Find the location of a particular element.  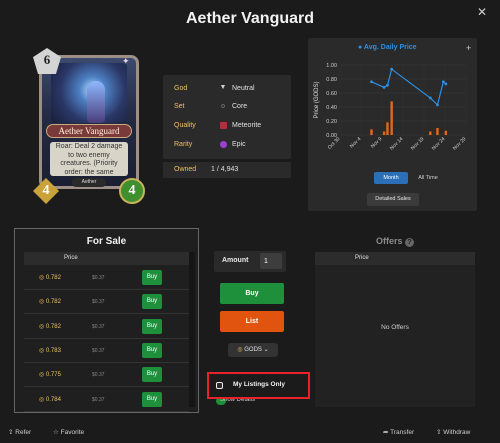

buy-button: Buy is located at coordinates (252, 293).